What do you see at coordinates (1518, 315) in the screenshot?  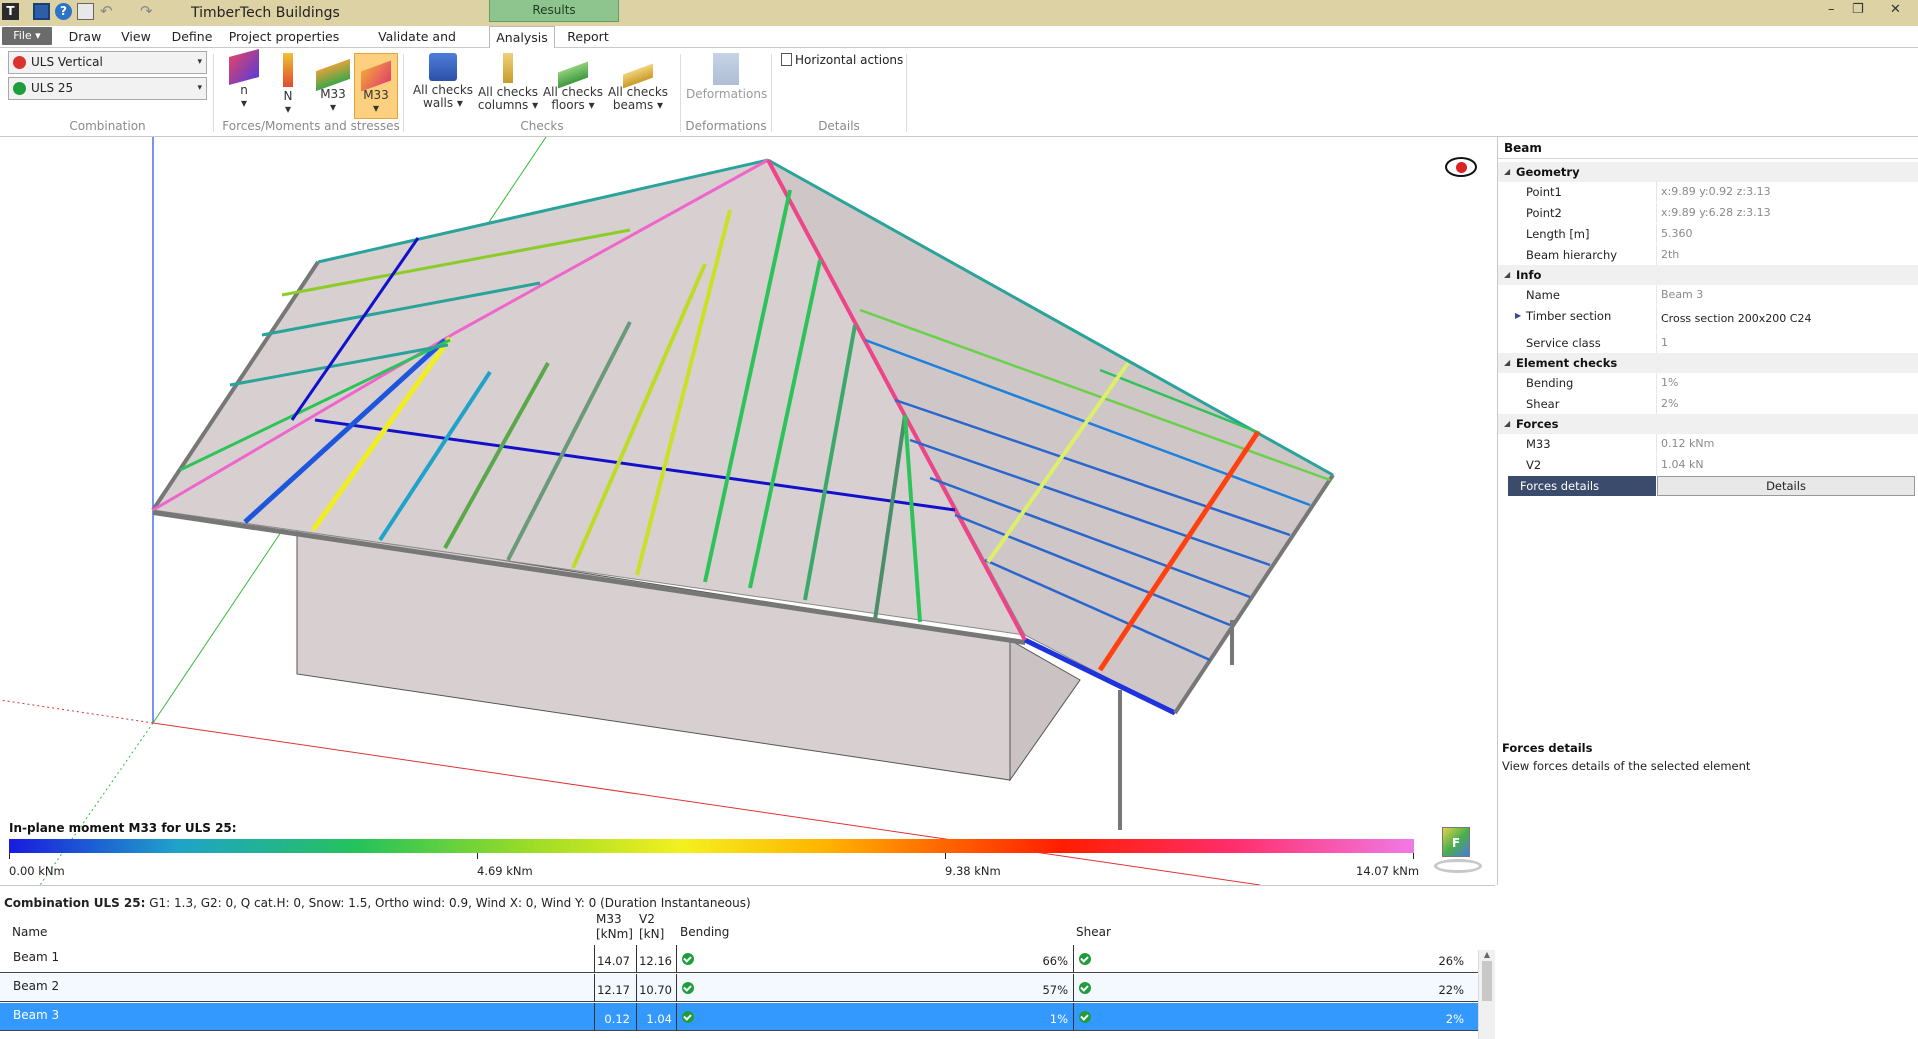 I see `expand-icon: ▶` at bounding box center [1518, 315].